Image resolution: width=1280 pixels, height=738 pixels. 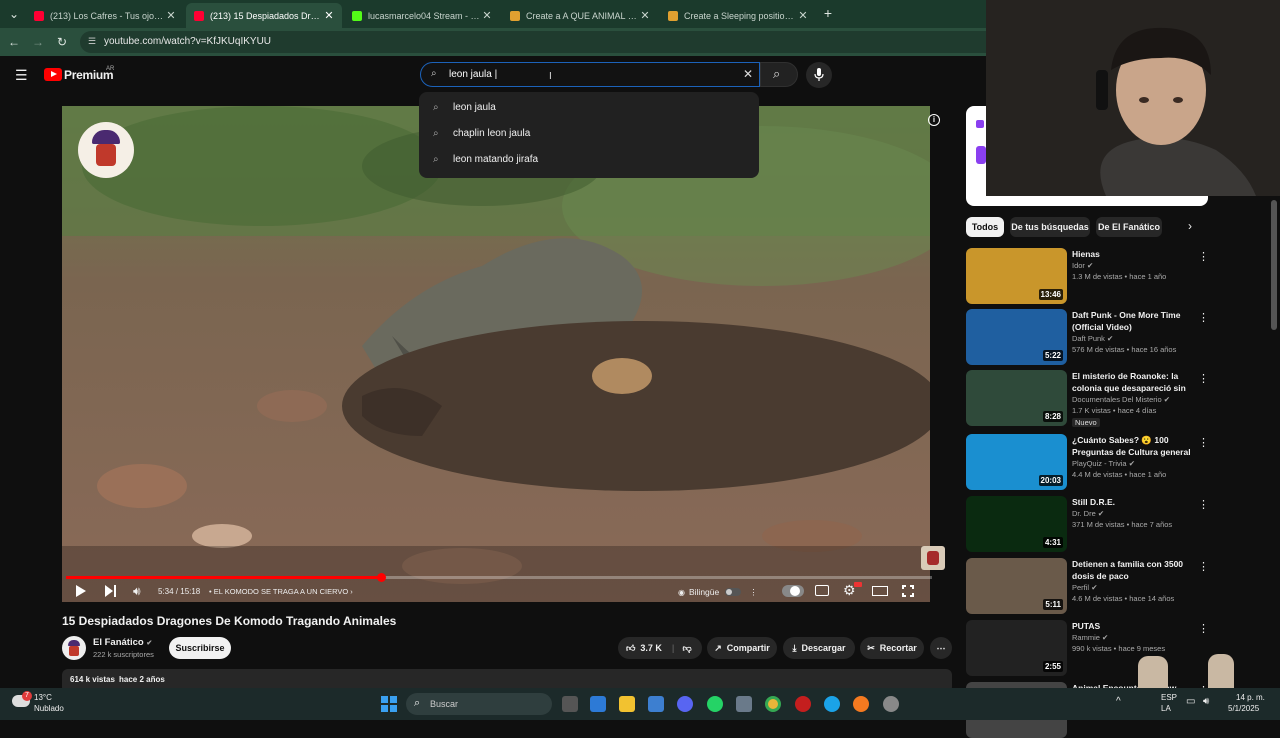 I want to click on next-video-icon, so click(x=111, y=591).